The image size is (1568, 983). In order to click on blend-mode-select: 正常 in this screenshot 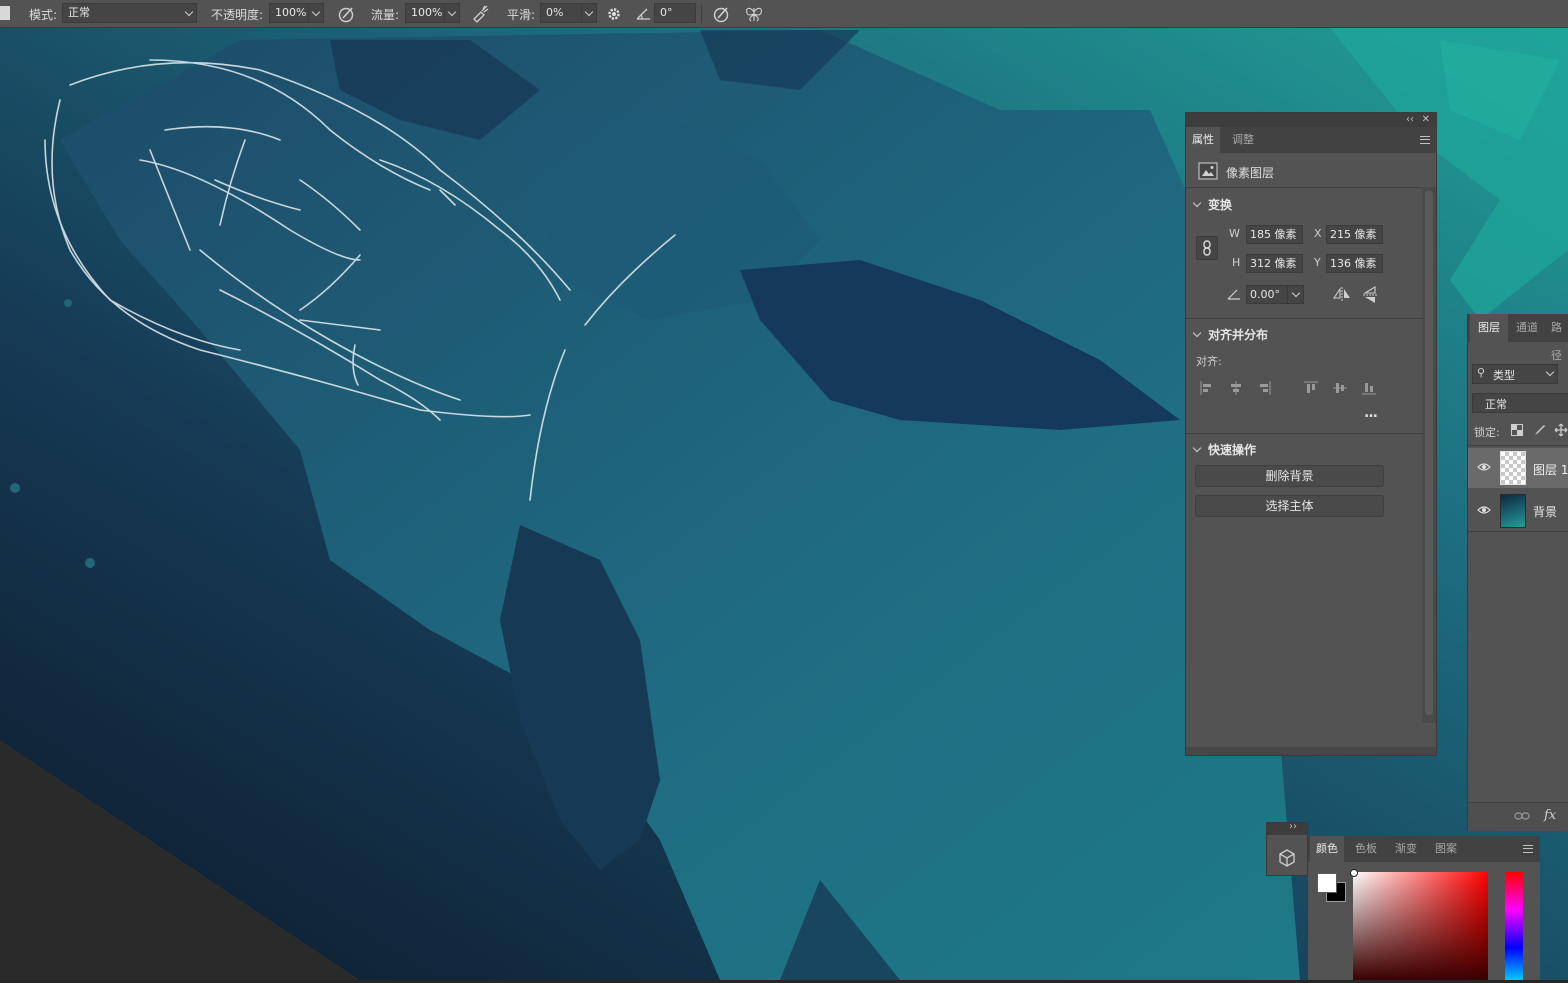, I will do `click(1520, 403)`.